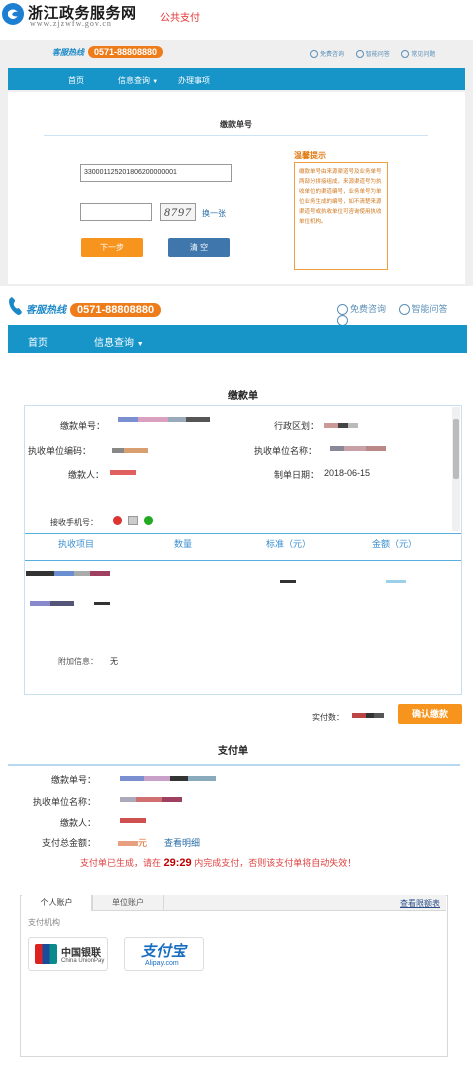 This screenshot has height=1082, width=473. What do you see at coordinates (185, 778) in the screenshot?
I see `pay-bill-no-redacted` at bounding box center [185, 778].